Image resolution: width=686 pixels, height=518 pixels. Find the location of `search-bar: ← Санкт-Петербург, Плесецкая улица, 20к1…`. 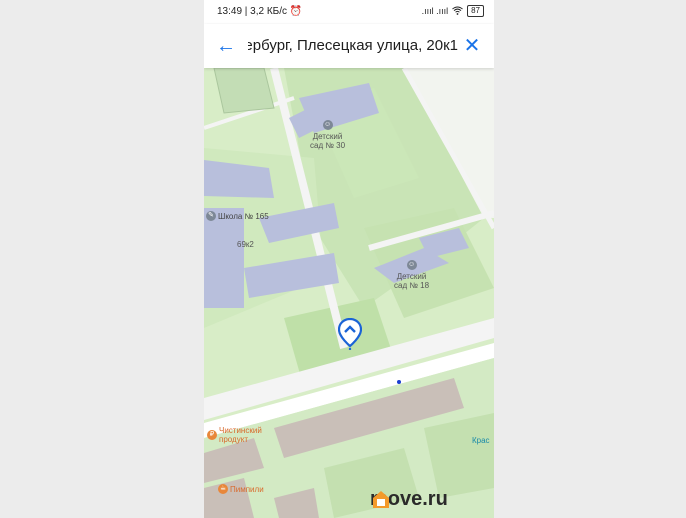

search-bar: ← Санкт-Петербург, Плесецкая улица, 20к1… is located at coordinates (349, 46).